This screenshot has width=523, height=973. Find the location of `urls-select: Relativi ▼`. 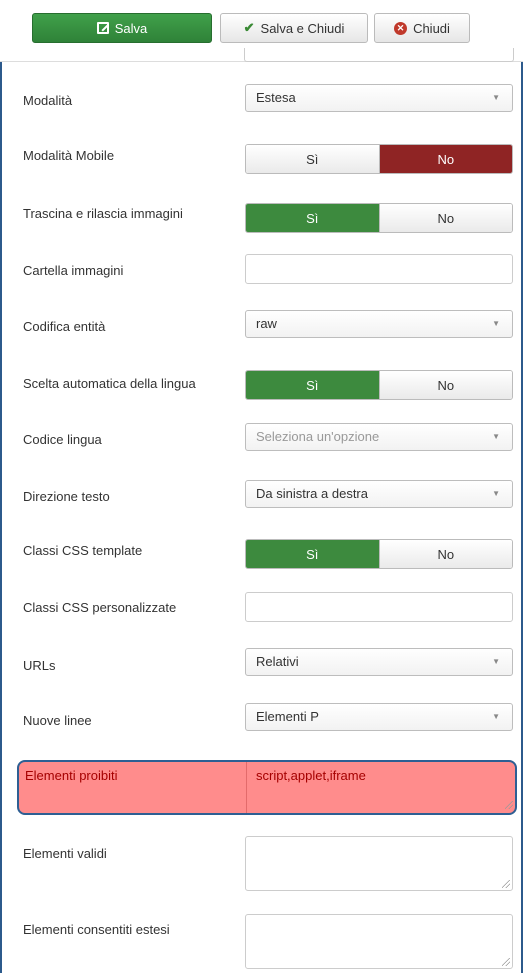

urls-select: Relativi ▼ is located at coordinates (379, 662).